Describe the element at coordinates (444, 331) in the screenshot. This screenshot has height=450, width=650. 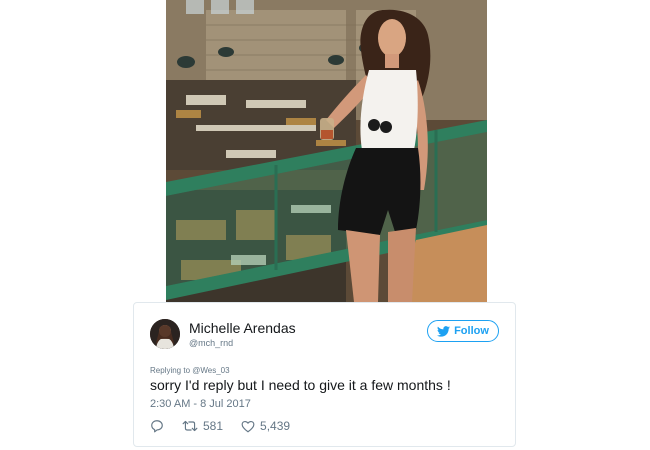
I see `twitter-bird-icon` at that location.